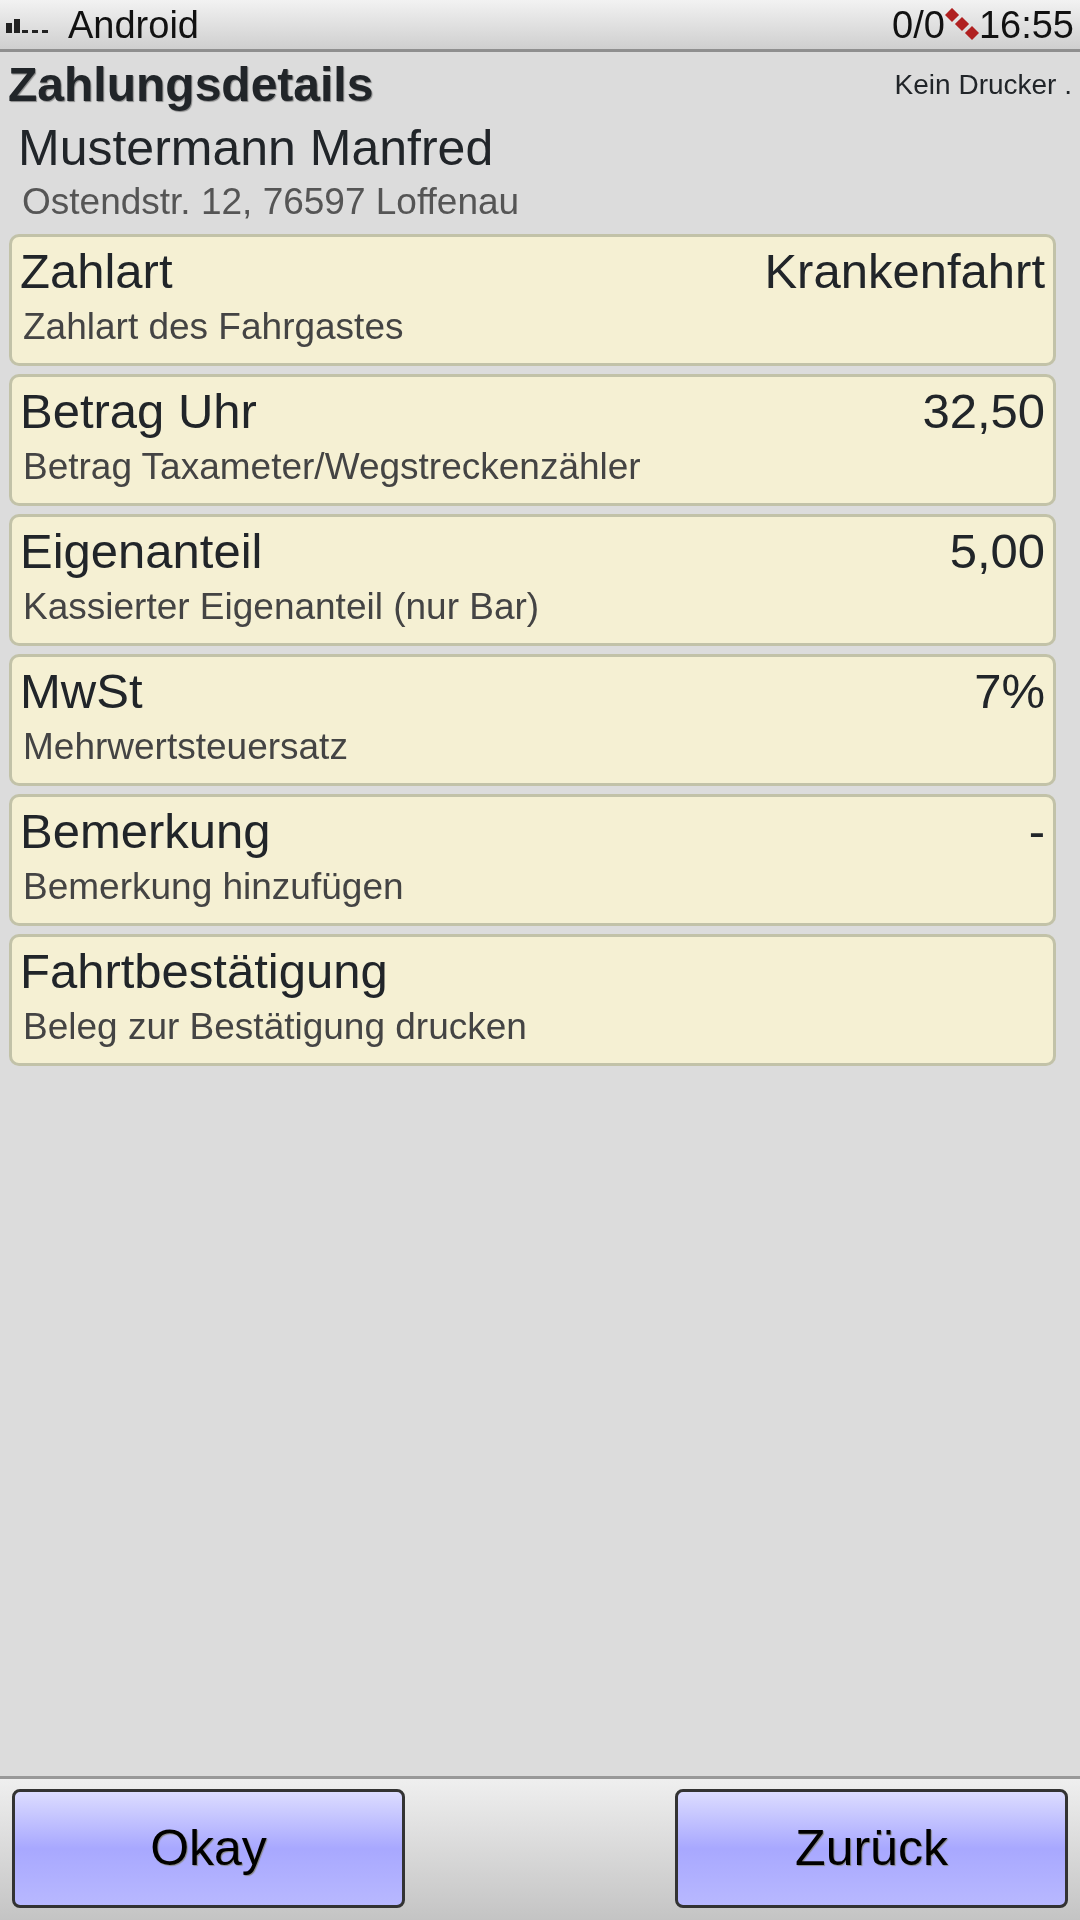 The height and width of the screenshot is (1920, 1080). I want to click on setting-row: Betrag Uhr 32,50 Betrag Taxameter/Wegstreckenzähler, so click(532, 440).